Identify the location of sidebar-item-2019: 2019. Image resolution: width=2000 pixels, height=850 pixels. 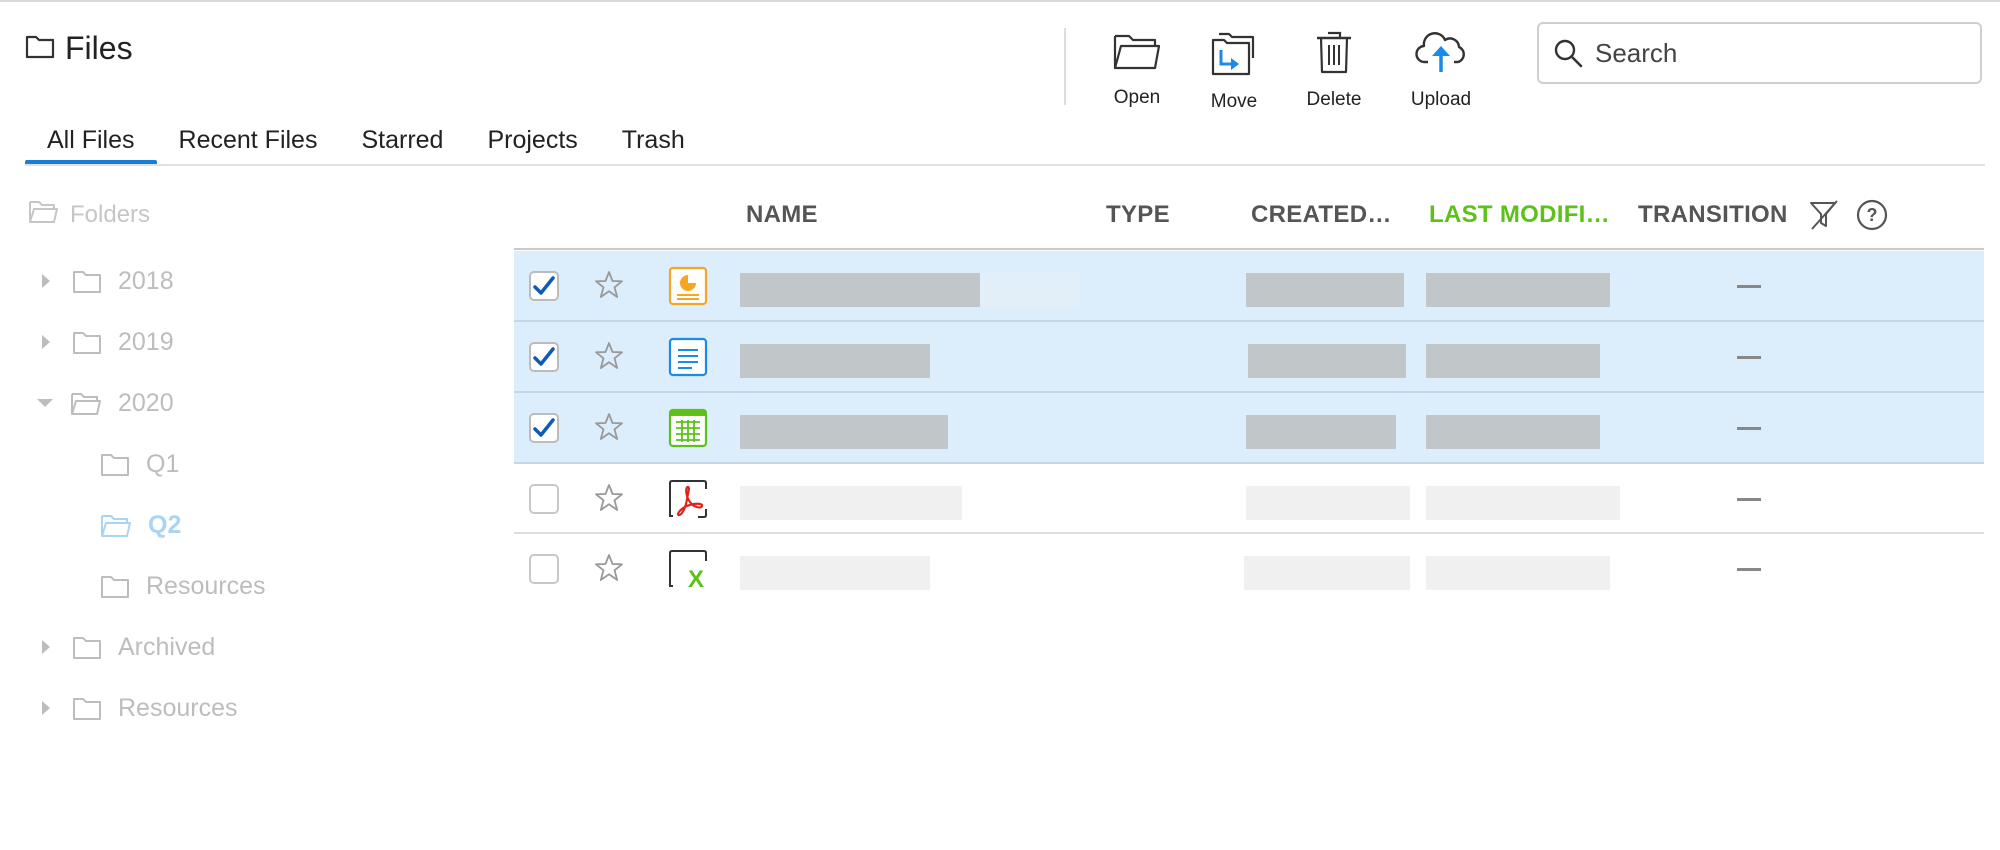
(107, 342).